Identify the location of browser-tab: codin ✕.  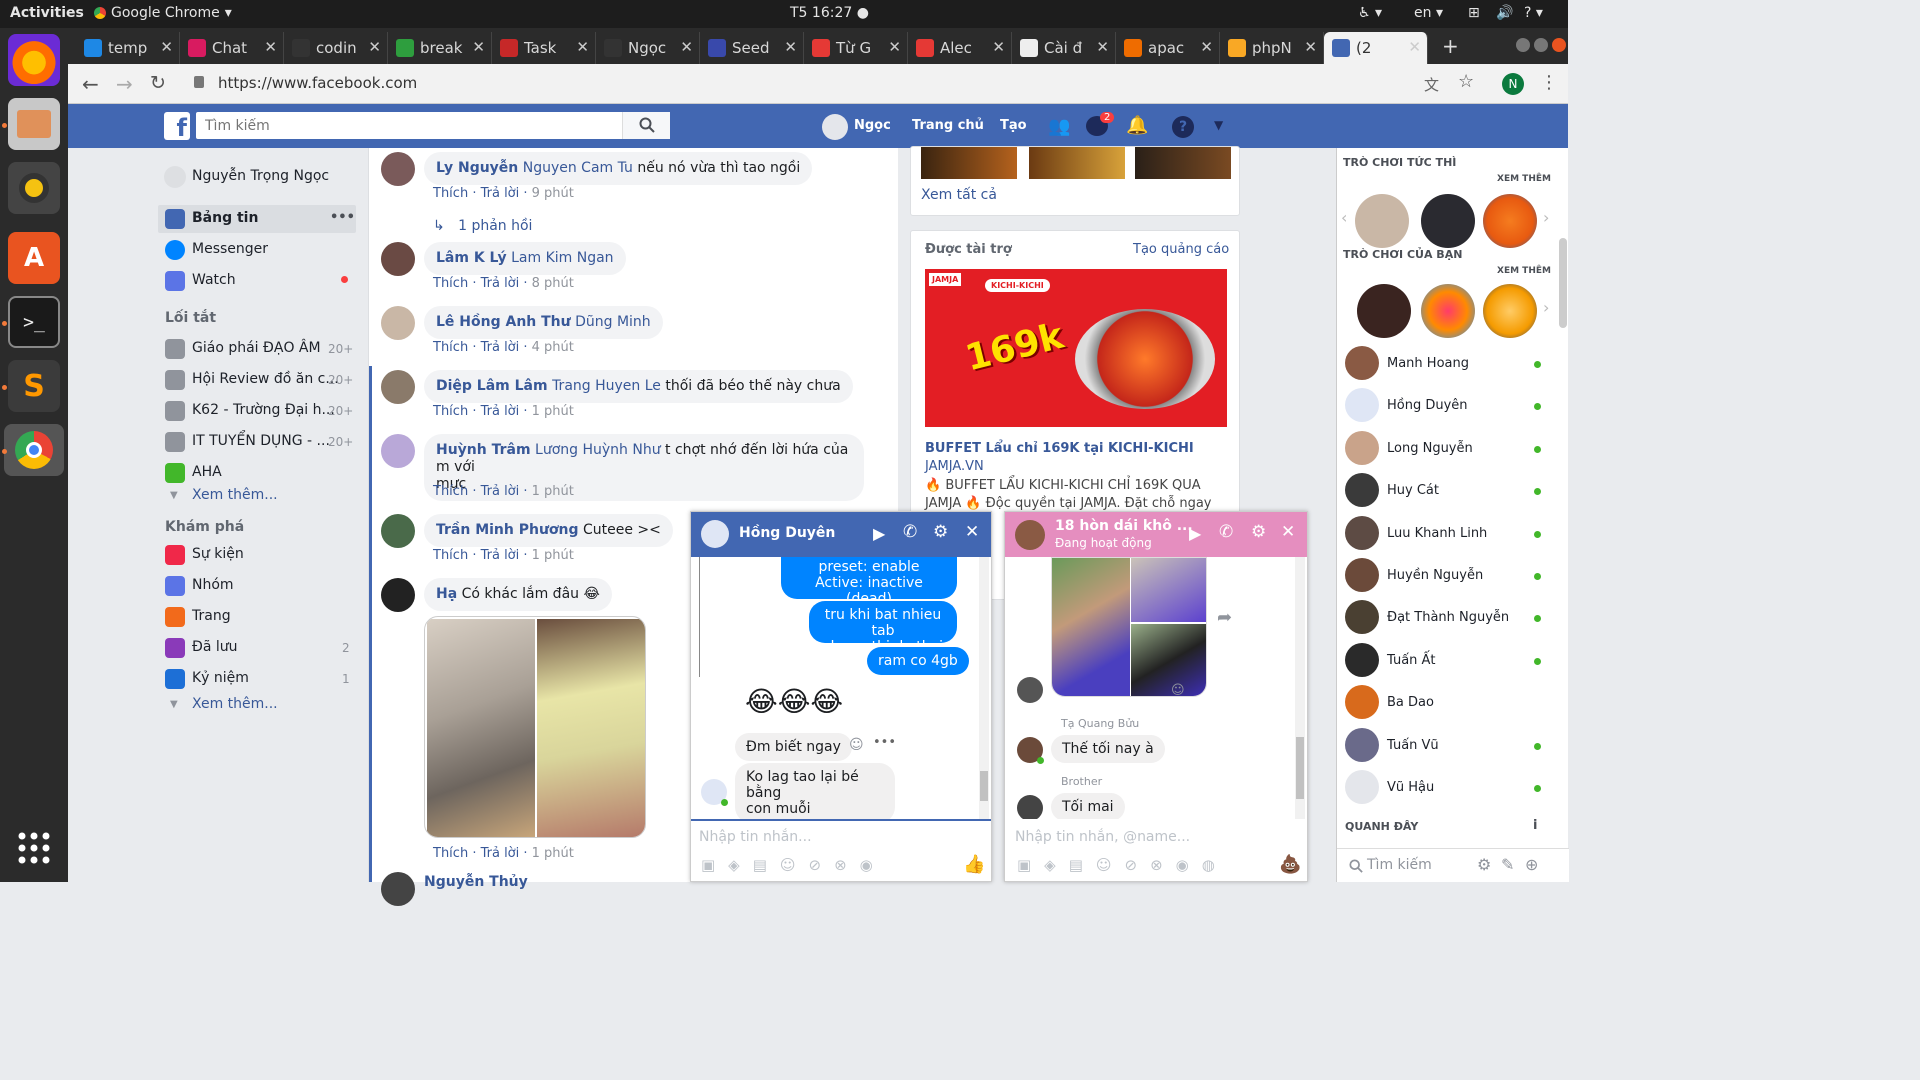
(336, 48).